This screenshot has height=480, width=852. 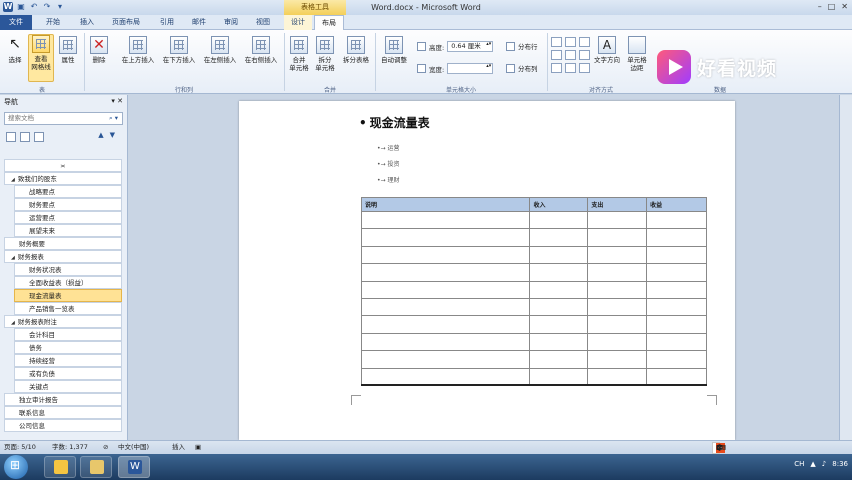 What do you see at coordinates (109, 135) in the screenshot?
I see `nav-arrows-icon: ▲▼` at bounding box center [109, 135].